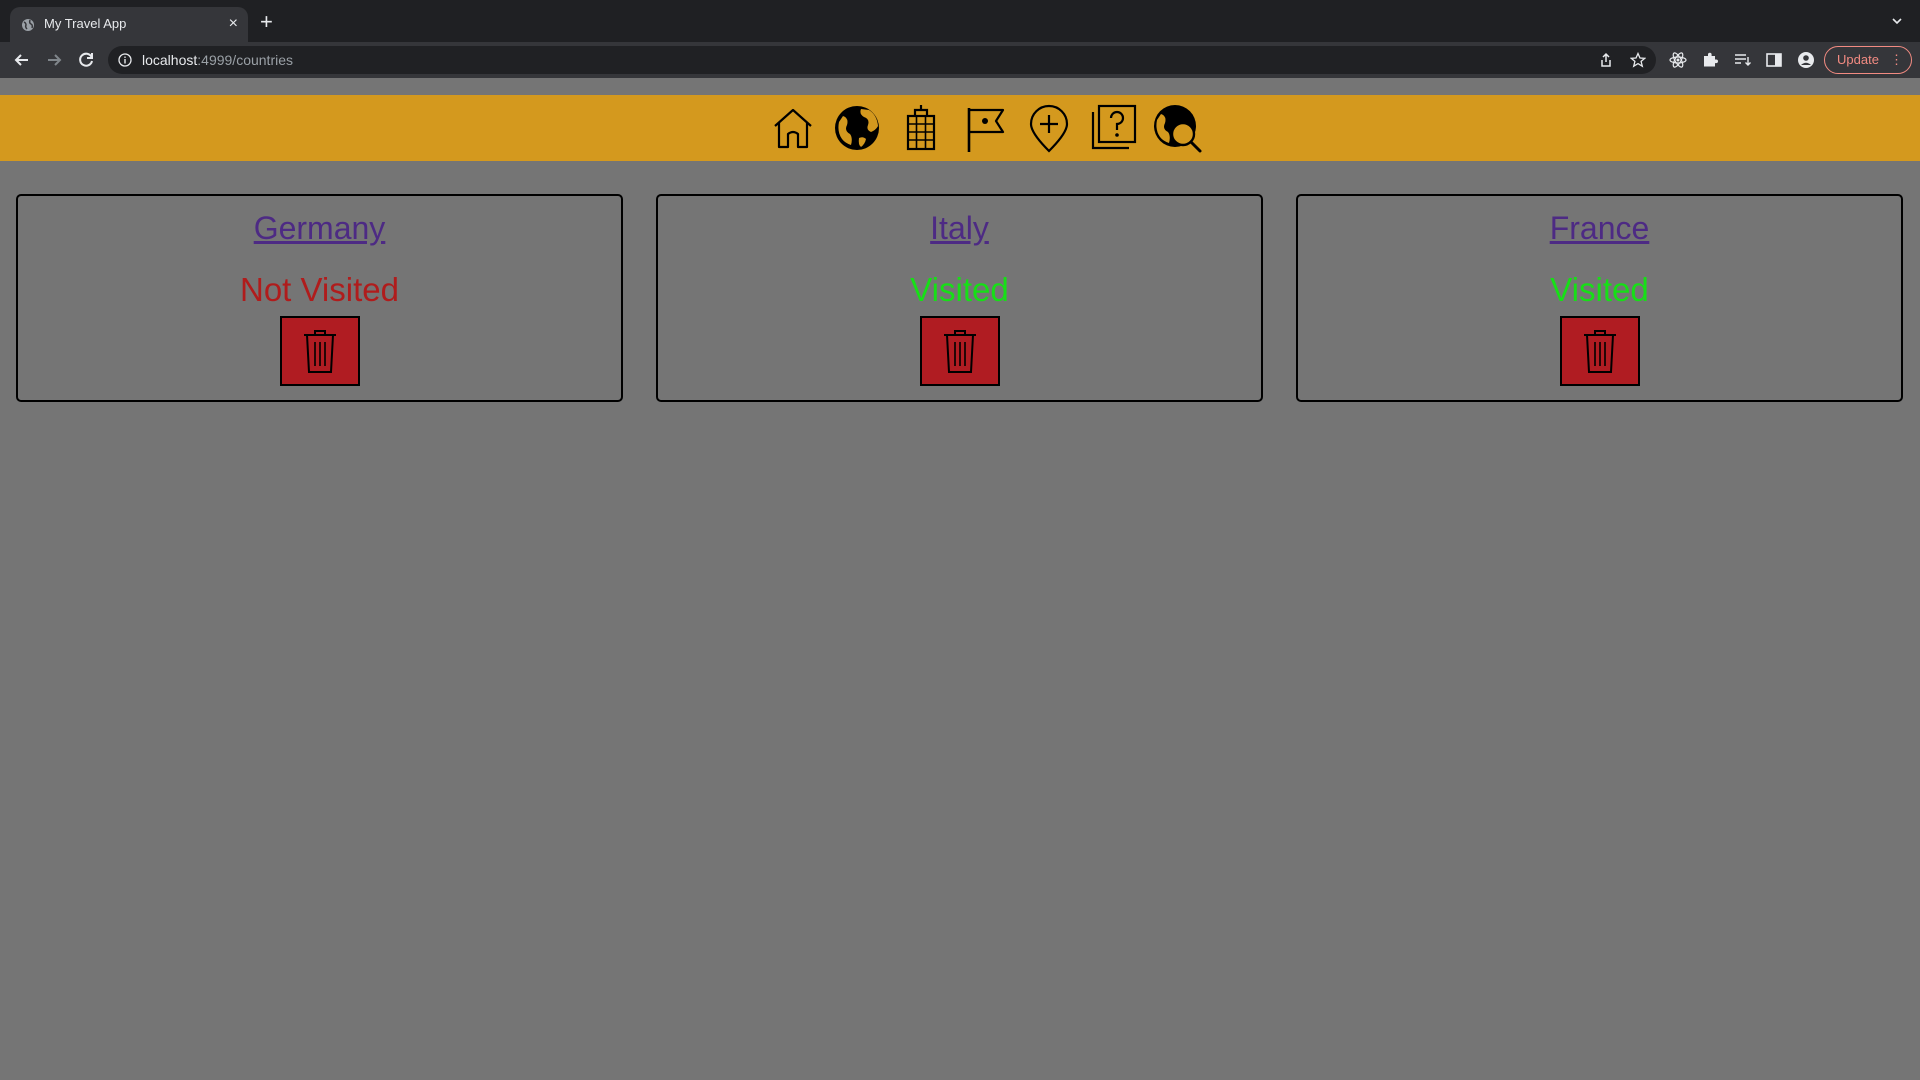 This screenshot has height=1080, width=1920. I want to click on react-devtools-icon, so click(1678, 60).